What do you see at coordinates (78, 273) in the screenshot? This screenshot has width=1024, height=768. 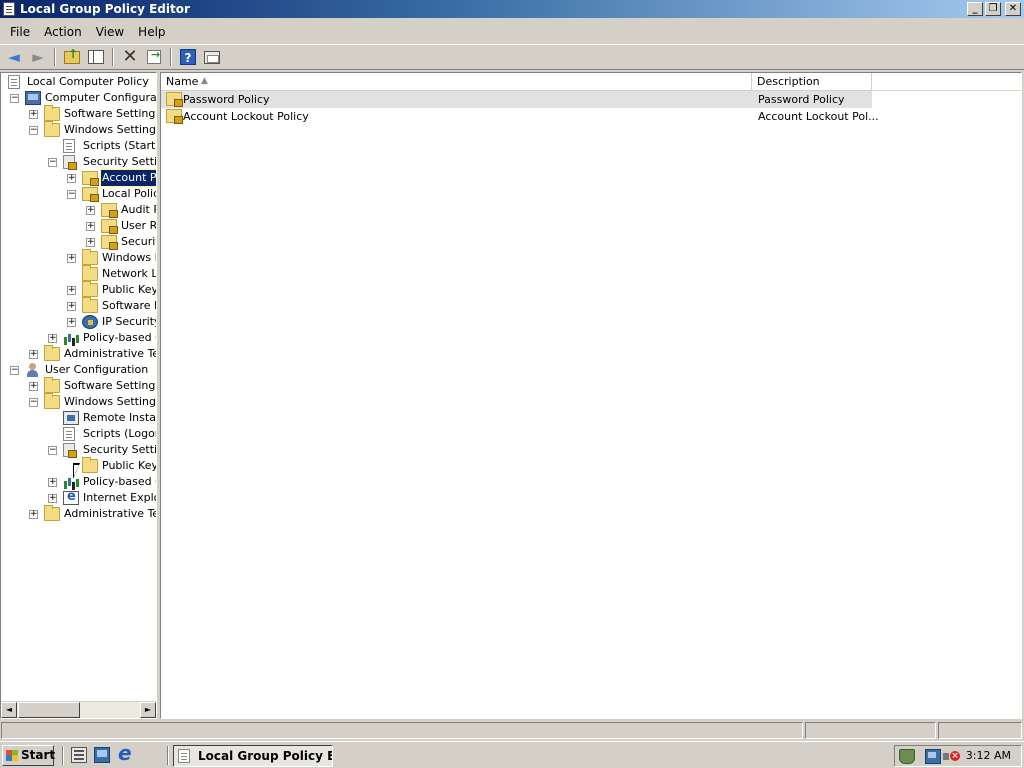 I see `tree-item: Network Lis` at bounding box center [78, 273].